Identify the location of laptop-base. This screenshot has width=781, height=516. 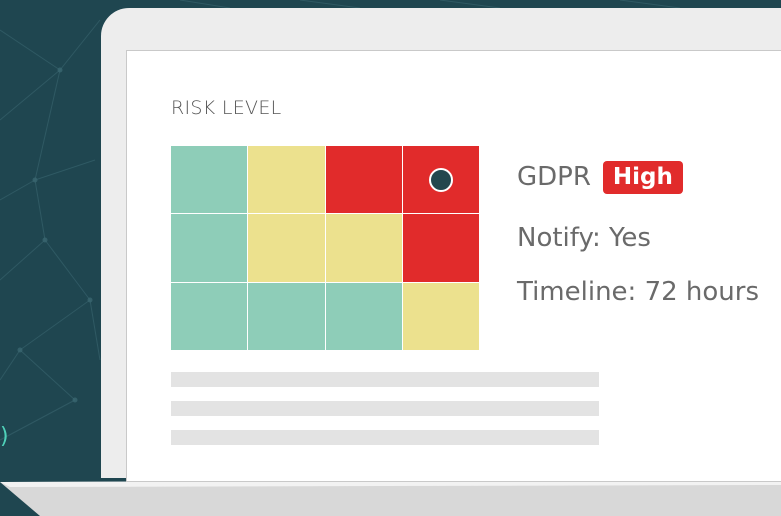
(390, 498).